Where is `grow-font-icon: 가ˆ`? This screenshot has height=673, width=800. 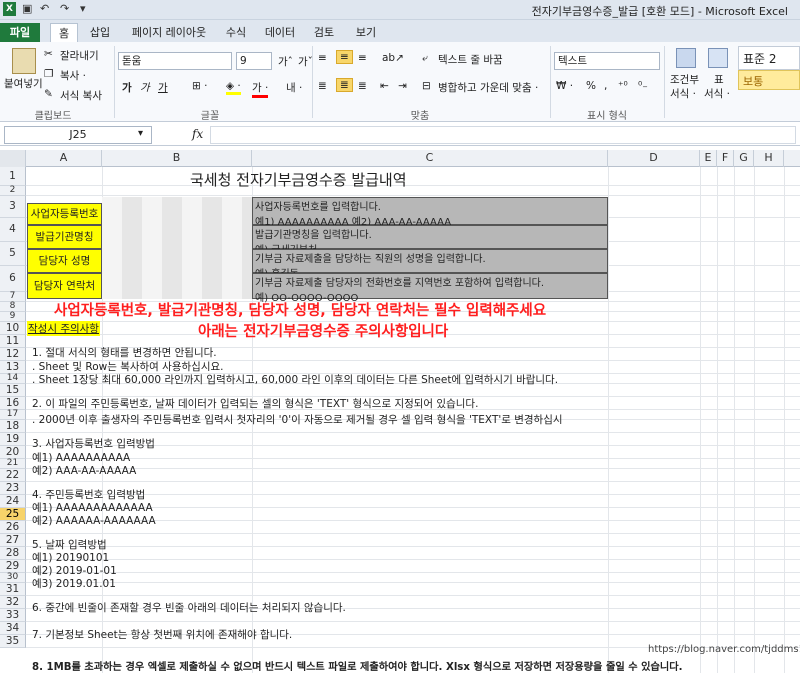
grow-font-icon: 가ˆ is located at coordinates (285, 61).